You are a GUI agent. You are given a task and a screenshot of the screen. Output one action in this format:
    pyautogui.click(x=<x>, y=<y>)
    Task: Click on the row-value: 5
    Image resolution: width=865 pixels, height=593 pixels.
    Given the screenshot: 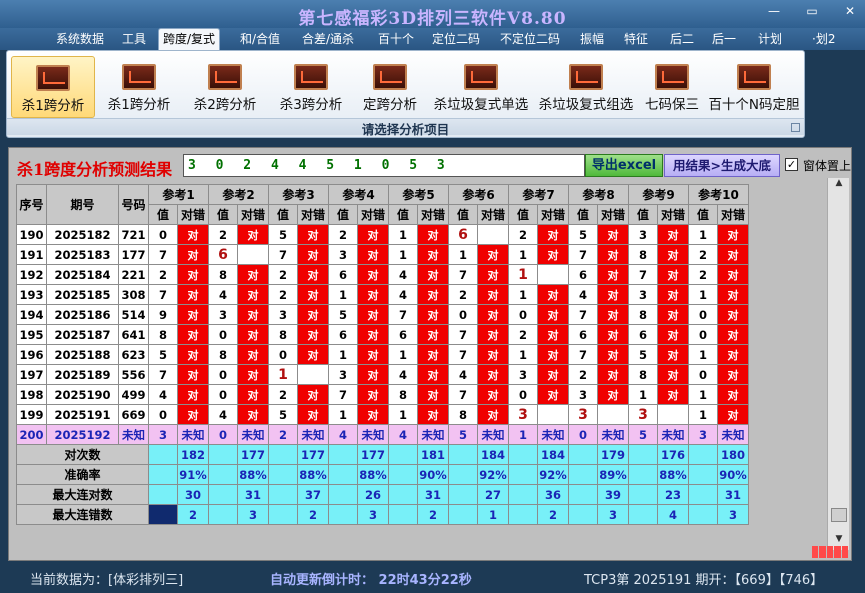 What is the action you would take?
    pyautogui.click(x=343, y=314)
    